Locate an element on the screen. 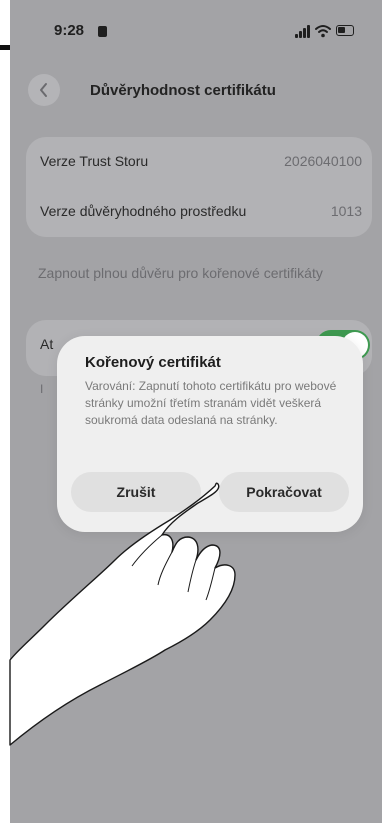  continue-button: Pokračovat is located at coordinates (284, 492).